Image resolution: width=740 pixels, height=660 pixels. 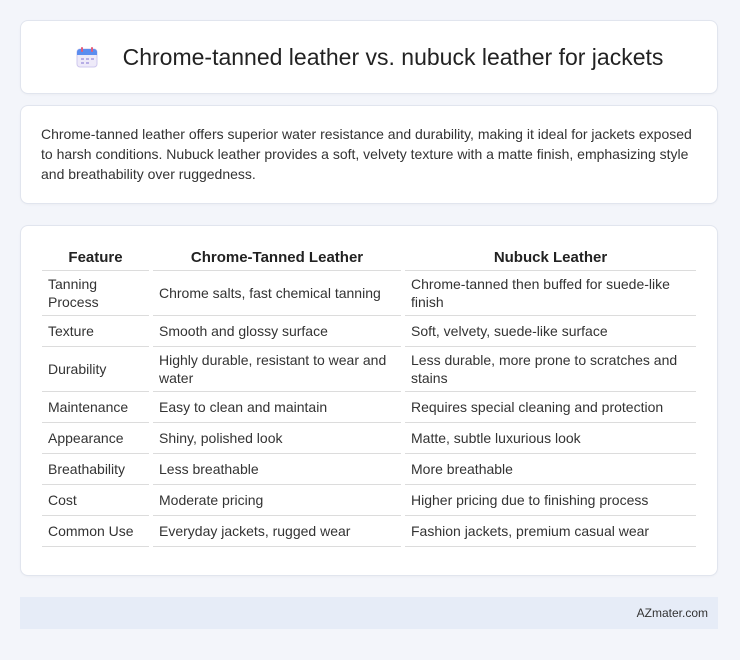 I want to click on cell-chrome: Smooth and glossy surface, so click(x=277, y=331).